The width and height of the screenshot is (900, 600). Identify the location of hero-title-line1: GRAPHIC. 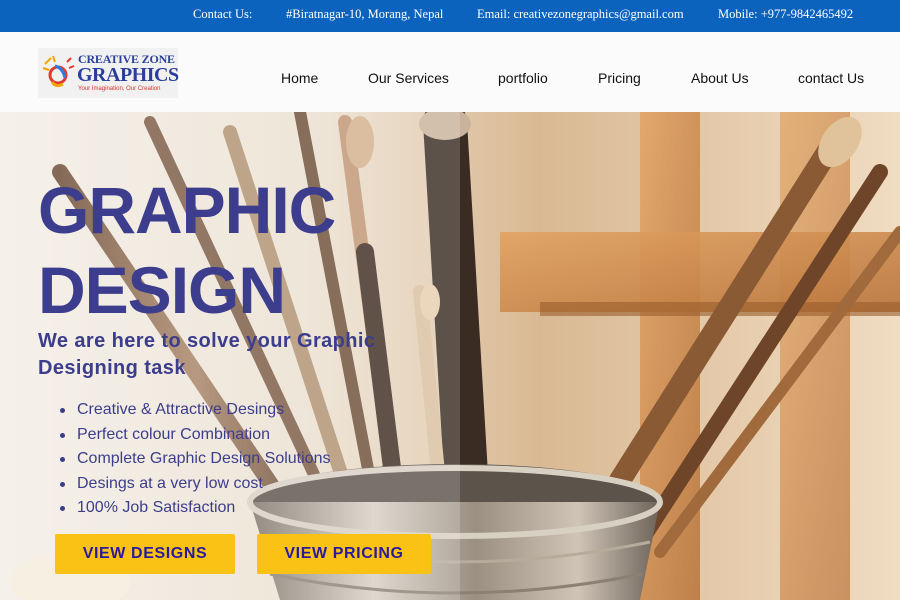
(187, 210).